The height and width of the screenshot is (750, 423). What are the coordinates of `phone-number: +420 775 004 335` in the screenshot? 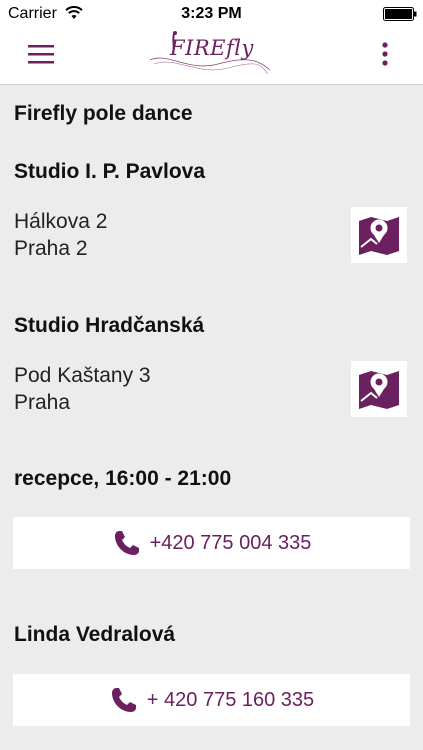 It's located at (230, 542).